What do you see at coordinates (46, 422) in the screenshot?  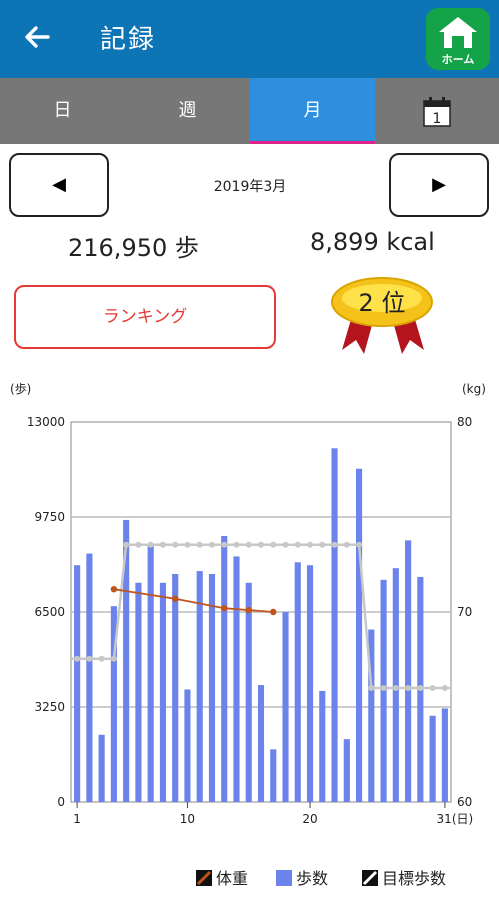 I see `left-tick-label: 13000` at bounding box center [46, 422].